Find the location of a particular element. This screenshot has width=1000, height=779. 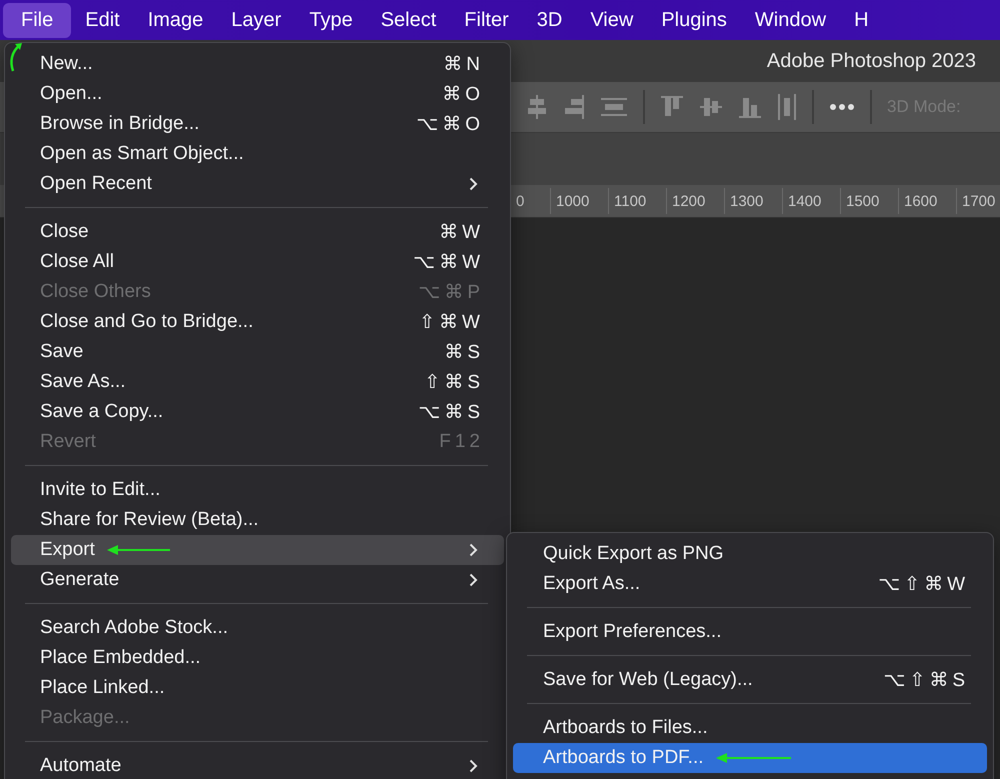

menu-bar-item: Type is located at coordinates (331, 20).